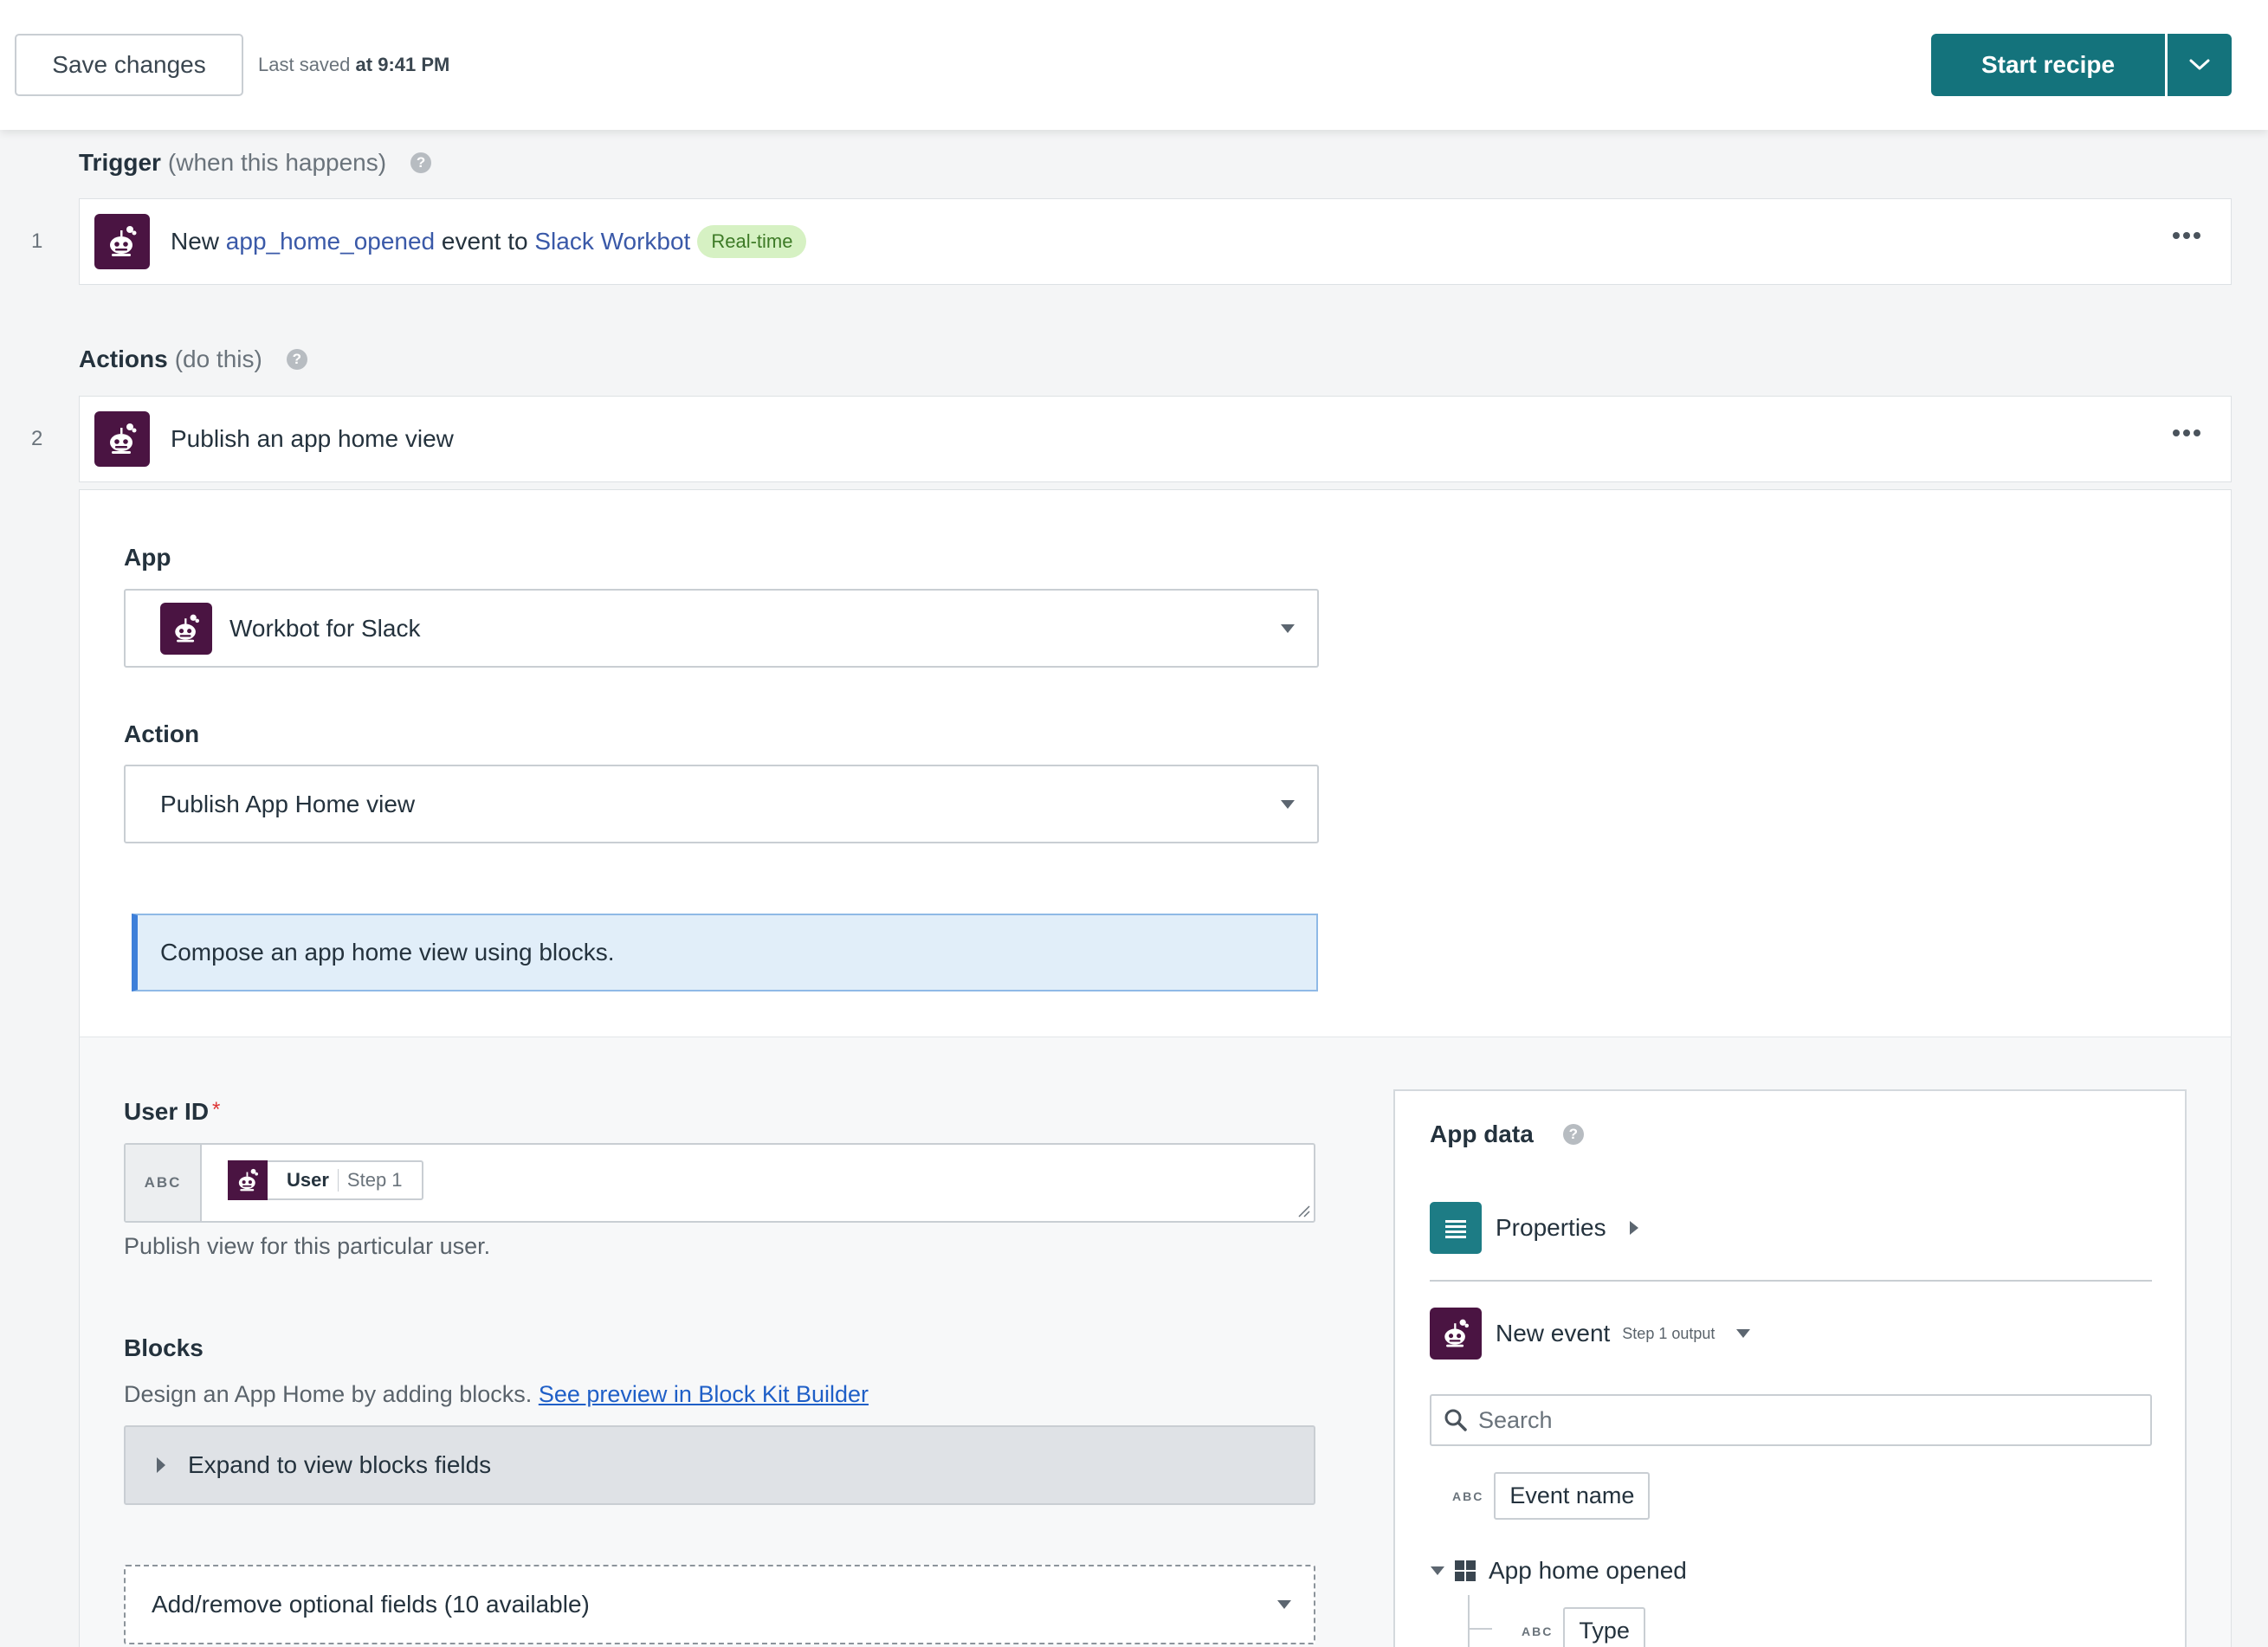  Describe the element at coordinates (338, 1180) in the screenshot. I see `datapill-divider` at that location.